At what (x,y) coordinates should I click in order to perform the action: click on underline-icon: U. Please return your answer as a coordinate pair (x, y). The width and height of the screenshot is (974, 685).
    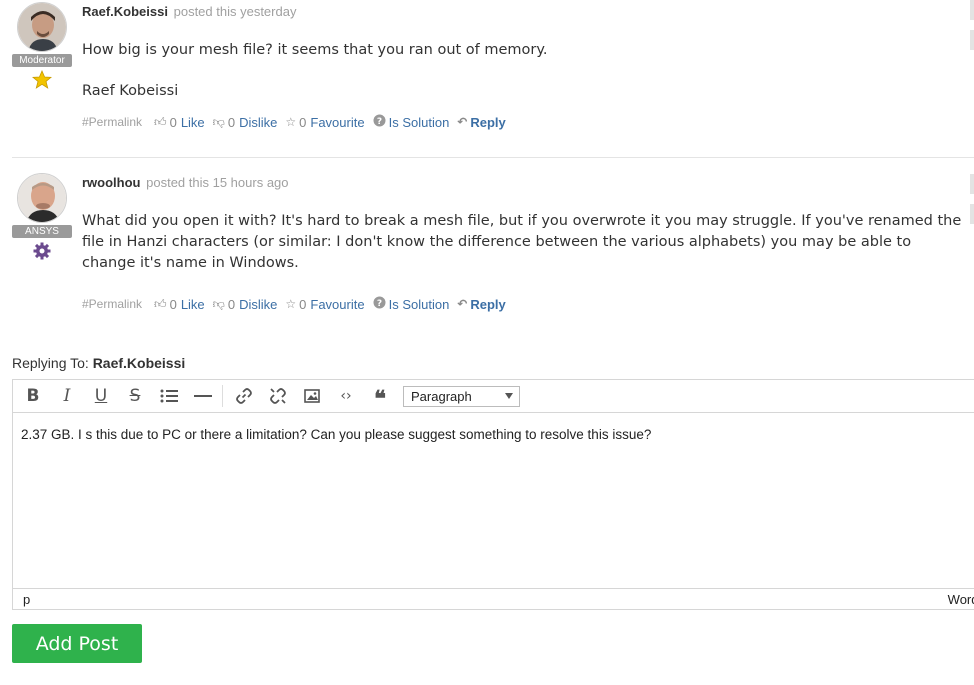
    Looking at the image, I should click on (101, 396).